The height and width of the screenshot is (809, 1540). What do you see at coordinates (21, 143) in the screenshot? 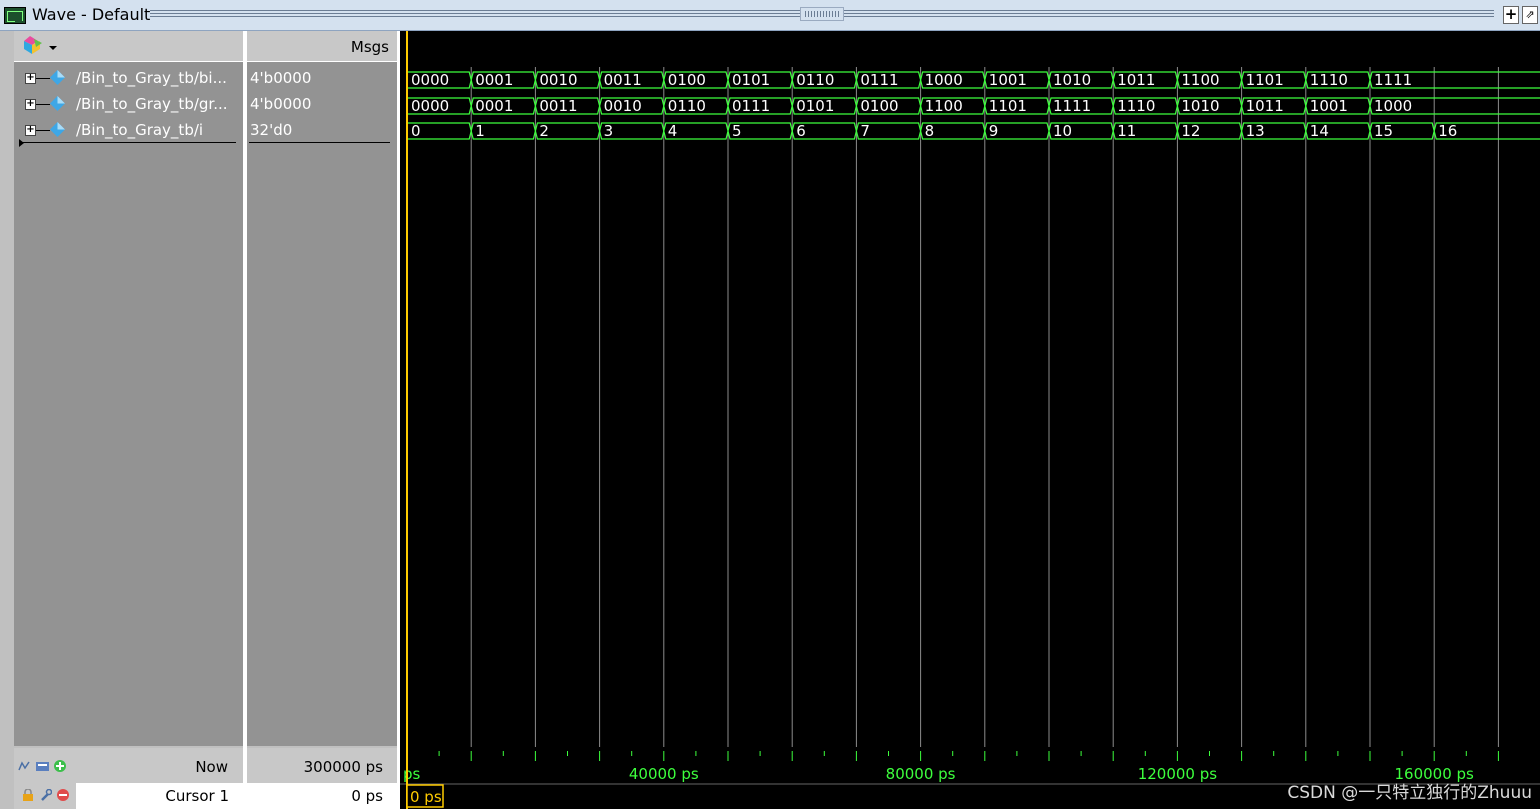
I see `insertion-marker-icon` at bounding box center [21, 143].